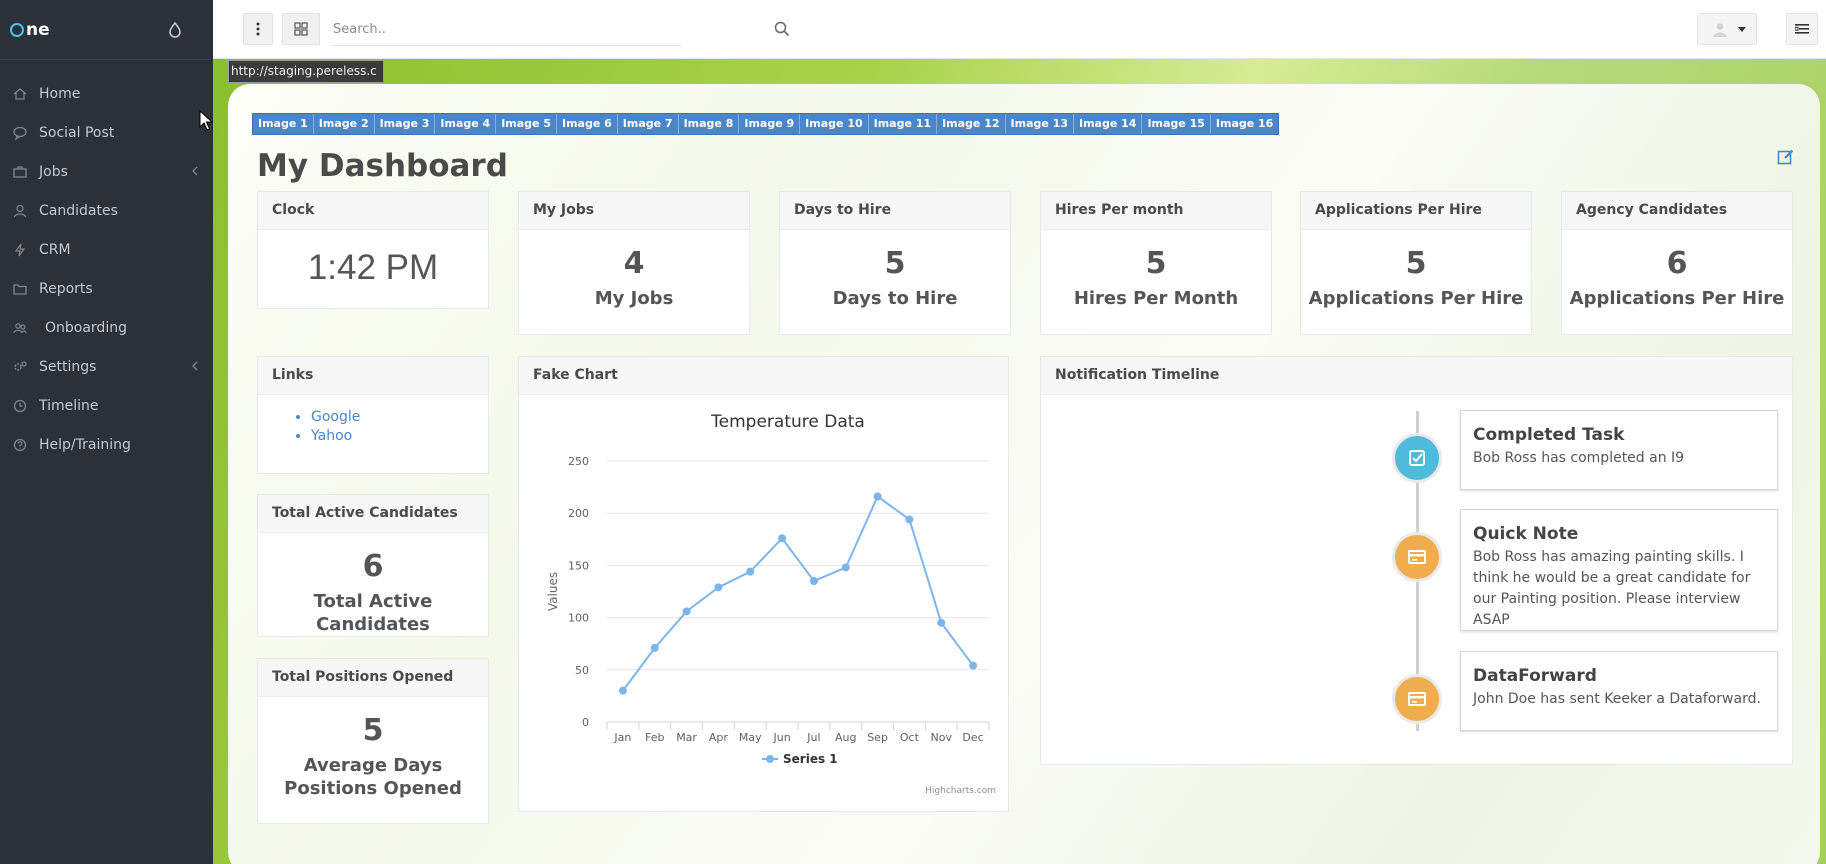  I want to click on sidebar-item-crm: CRM, so click(106, 249).